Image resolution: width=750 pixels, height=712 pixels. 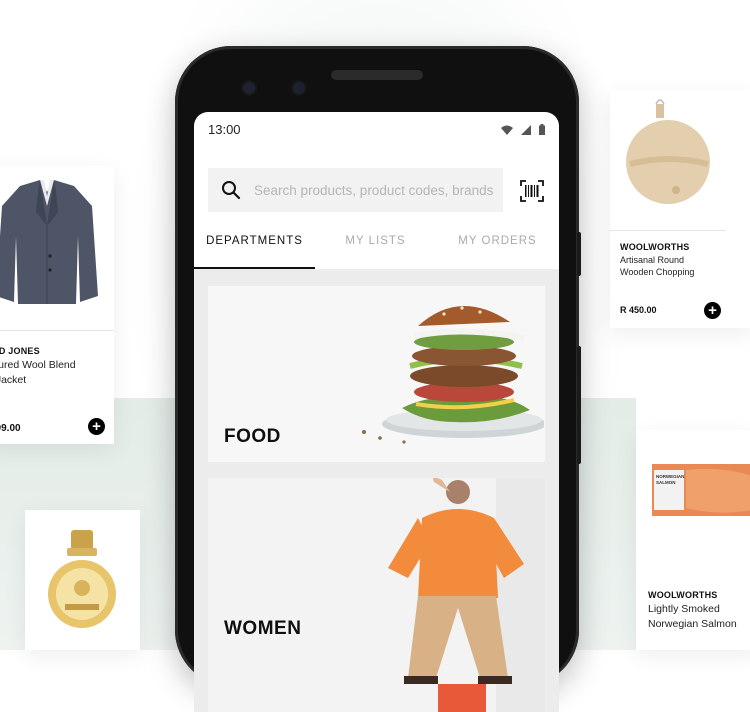 What do you see at coordinates (668, 151) in the screenshot?
I see `chopping-board-image` at bounding box center [668, 151].